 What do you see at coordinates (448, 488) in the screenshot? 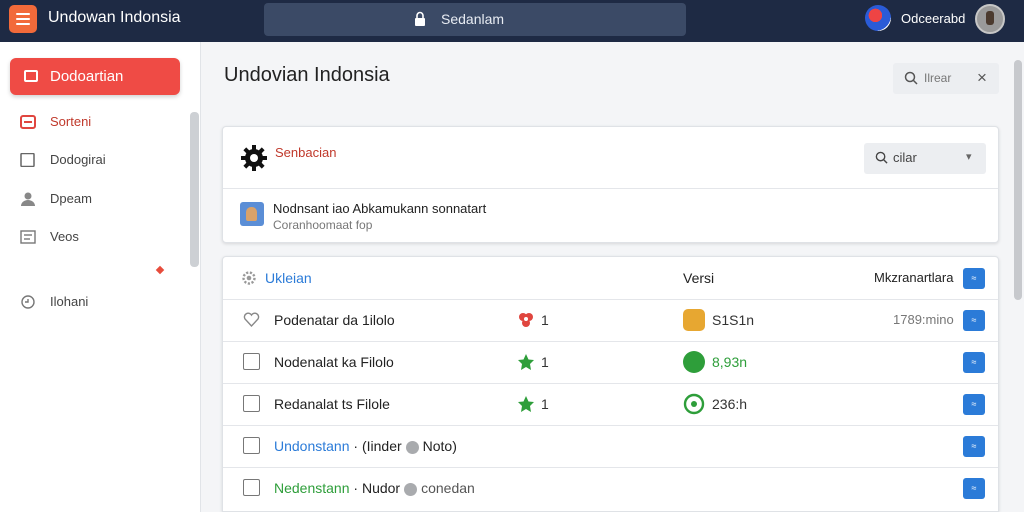
I see `row-tag: conedan` at bounding box center [448, 488].